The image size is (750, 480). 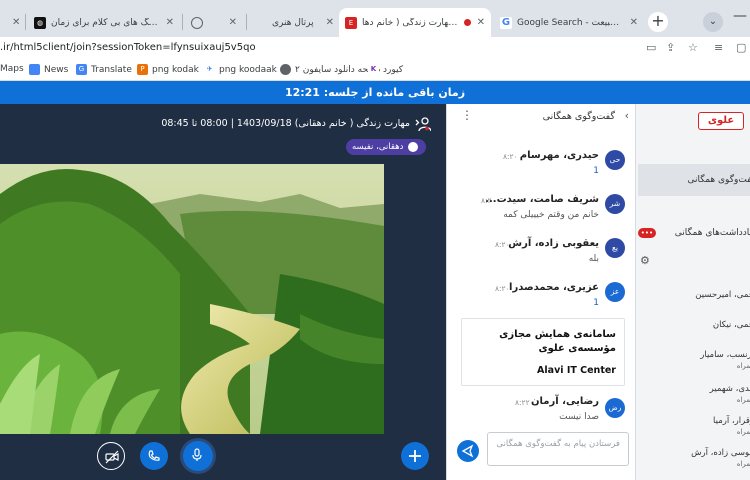 I want to click on card-line-2: مؤسسه‌ی علوی, so click(x=577, y=348).